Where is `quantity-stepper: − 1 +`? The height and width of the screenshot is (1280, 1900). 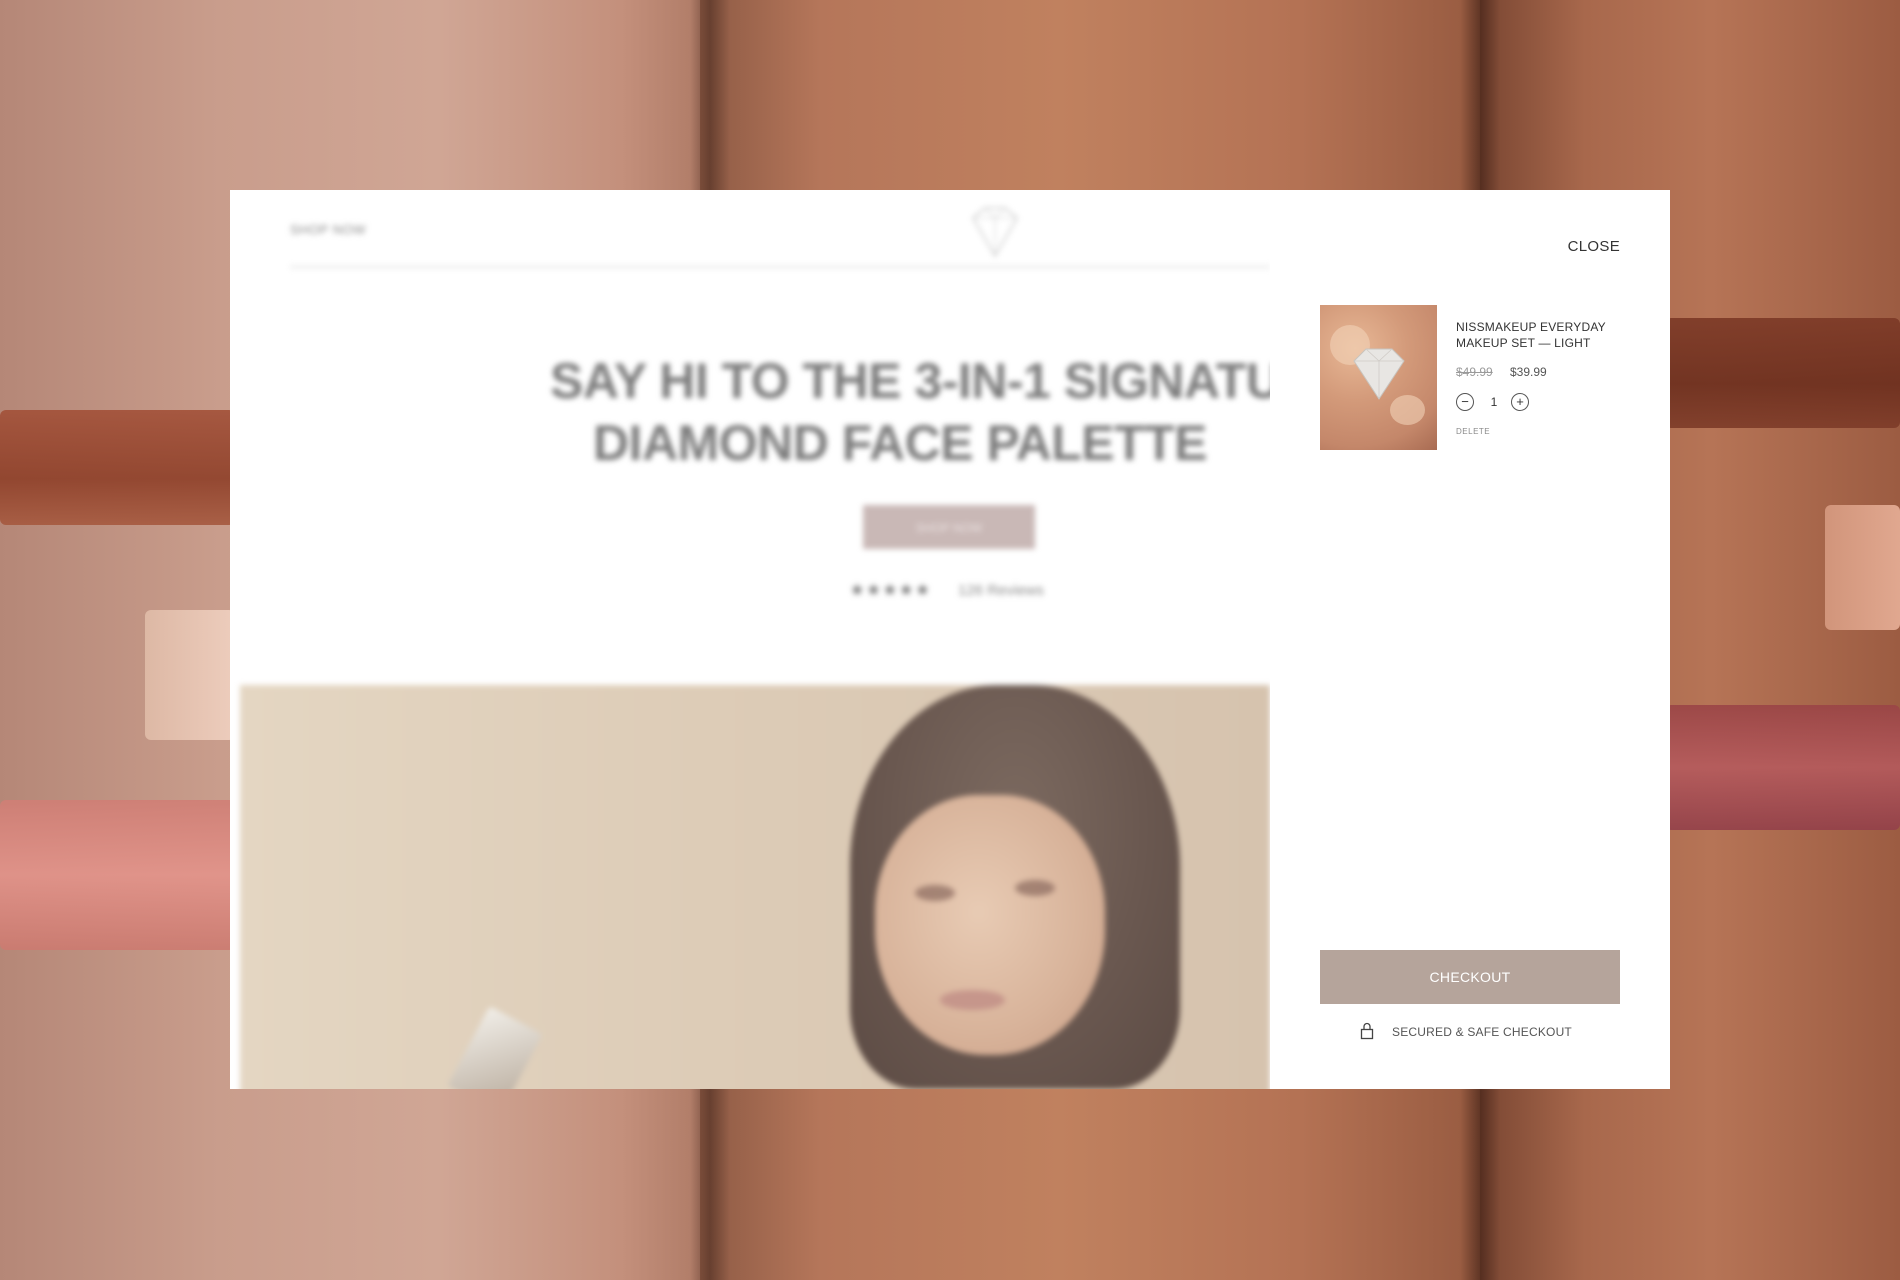 quantity-stepper: − 1 + is located at coordinates (1496, 403).